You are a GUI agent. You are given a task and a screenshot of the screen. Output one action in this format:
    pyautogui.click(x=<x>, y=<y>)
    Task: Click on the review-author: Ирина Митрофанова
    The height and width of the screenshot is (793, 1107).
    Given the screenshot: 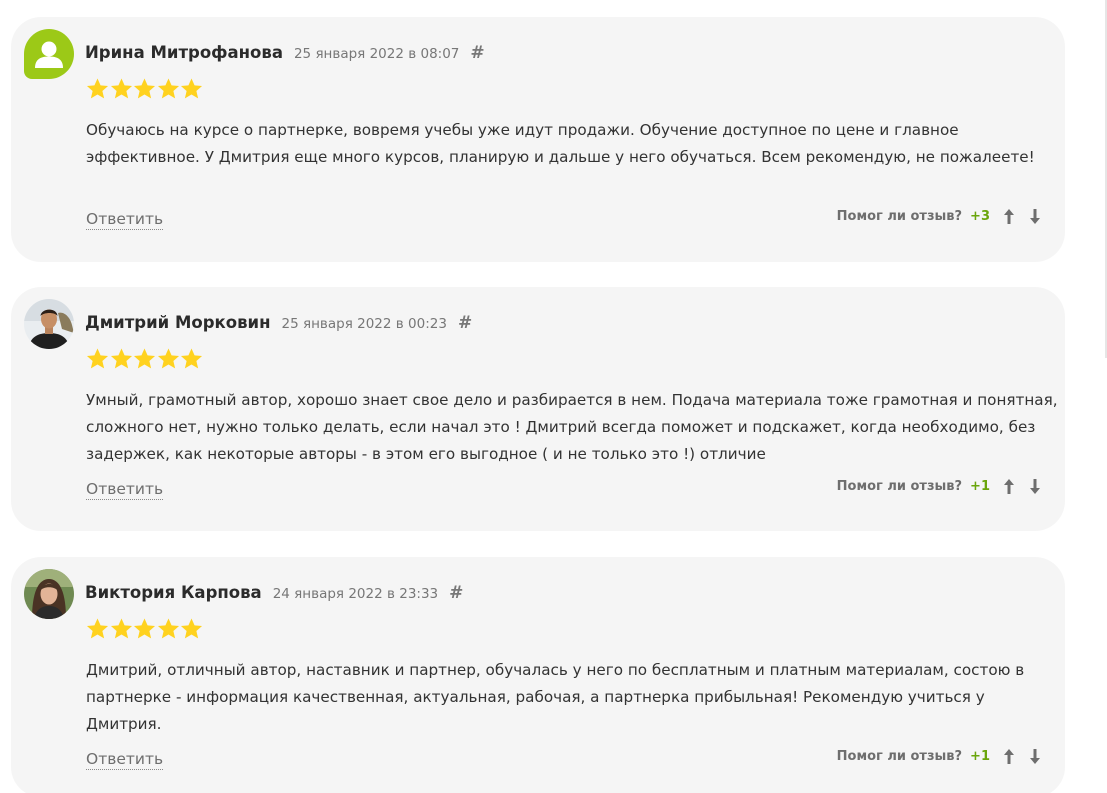 What is the action you would take?
    pyautogui.click(x=184, y=52)
    